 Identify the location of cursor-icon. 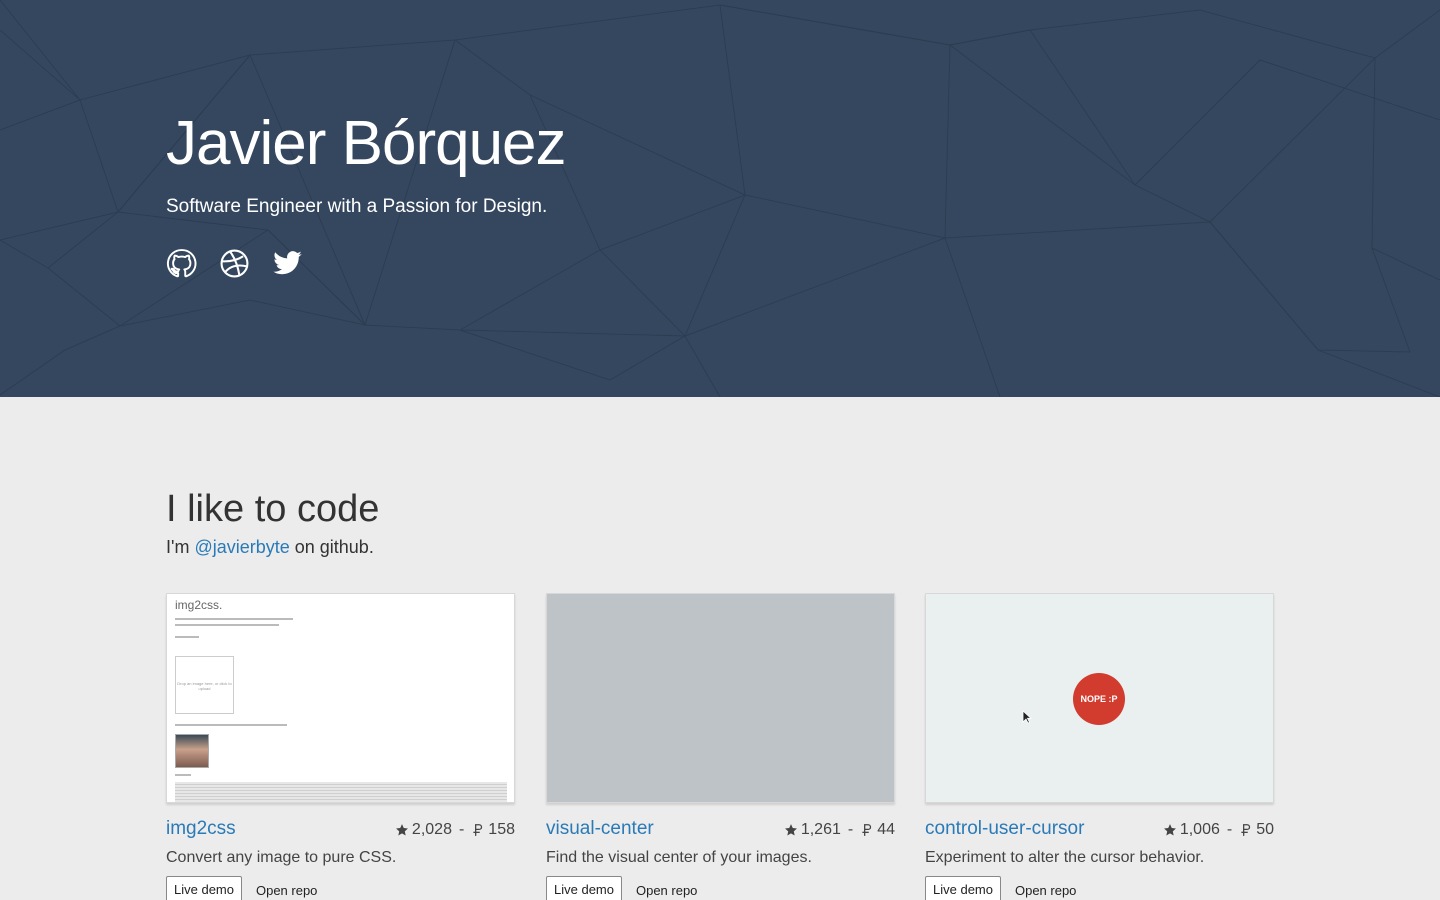
(1027, 717).